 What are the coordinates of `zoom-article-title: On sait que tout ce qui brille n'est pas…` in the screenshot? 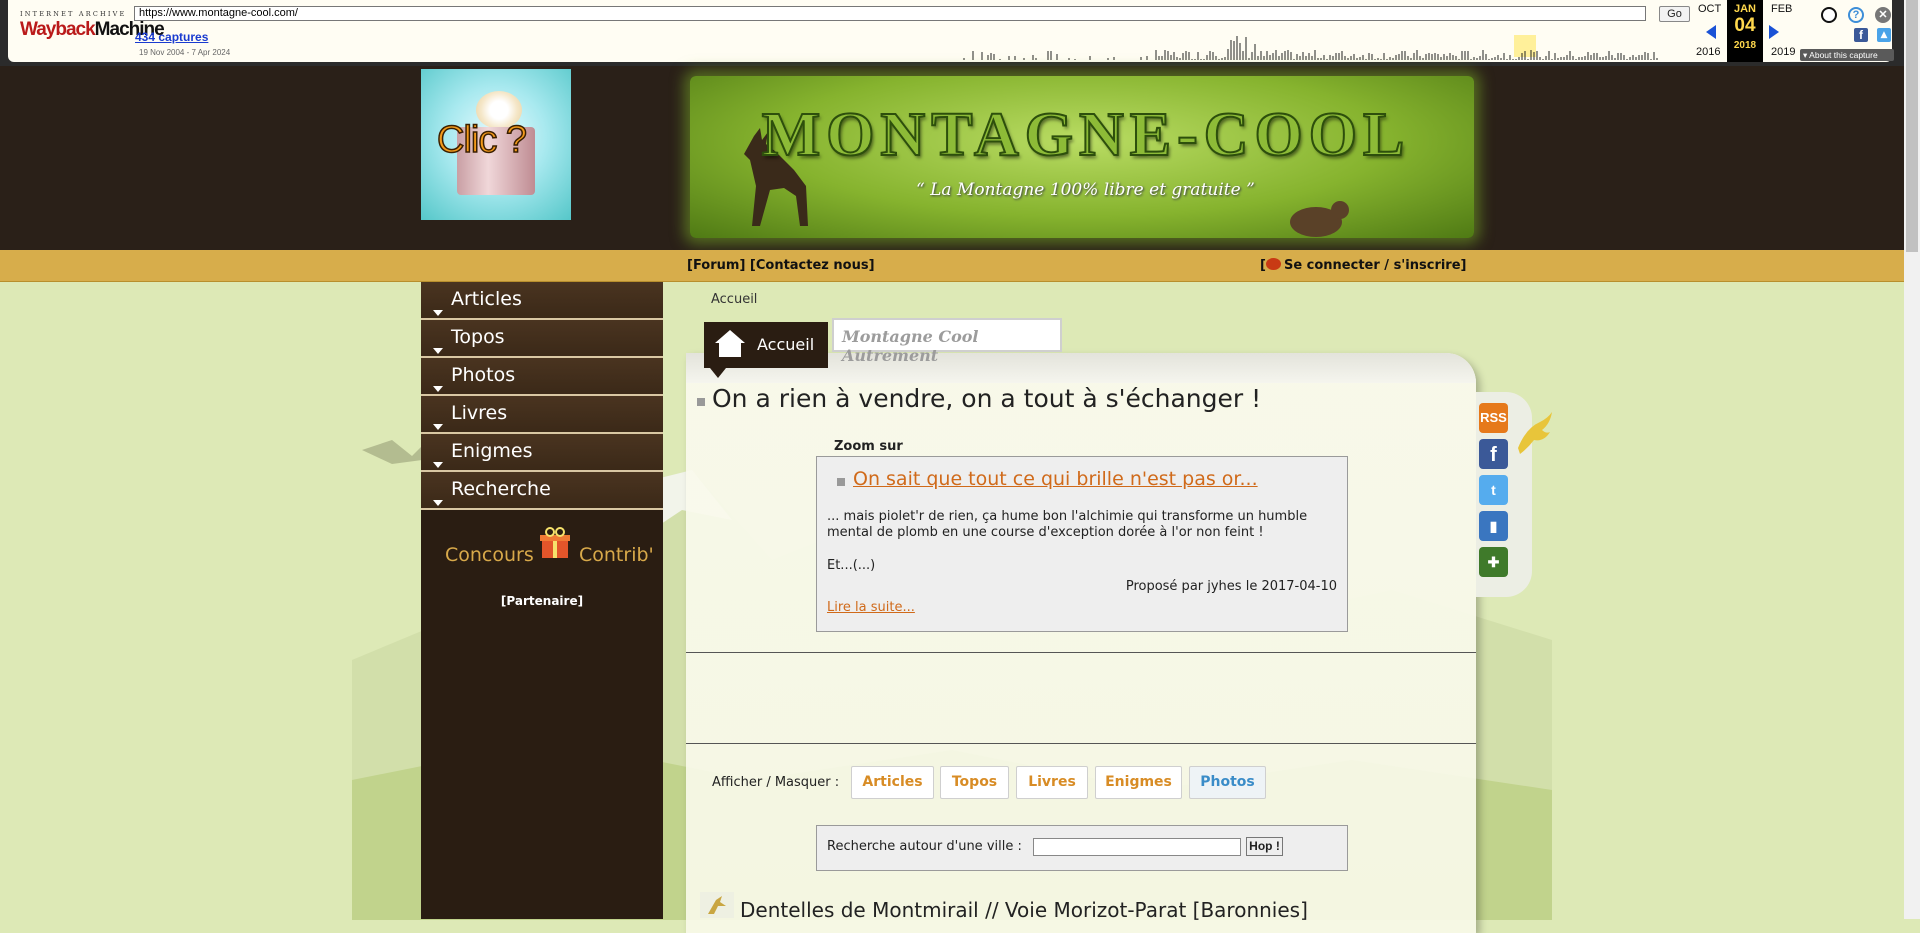 It's located at (1055, 479).